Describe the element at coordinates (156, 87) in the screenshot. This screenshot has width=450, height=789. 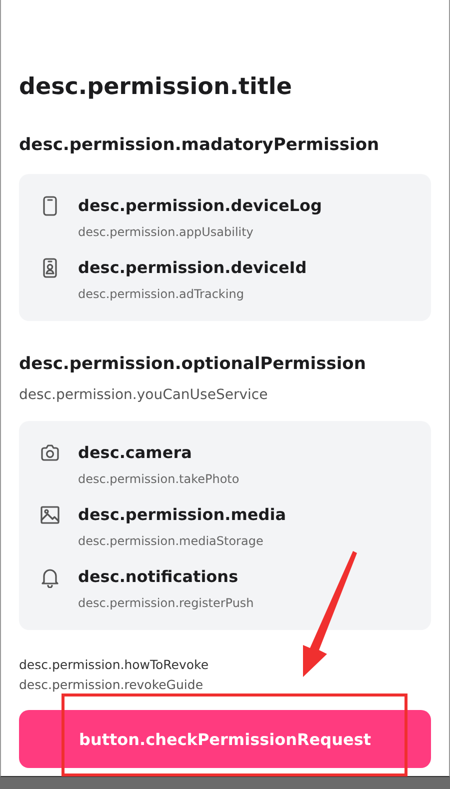
I see `page-title: desc.permission.title` at that location.